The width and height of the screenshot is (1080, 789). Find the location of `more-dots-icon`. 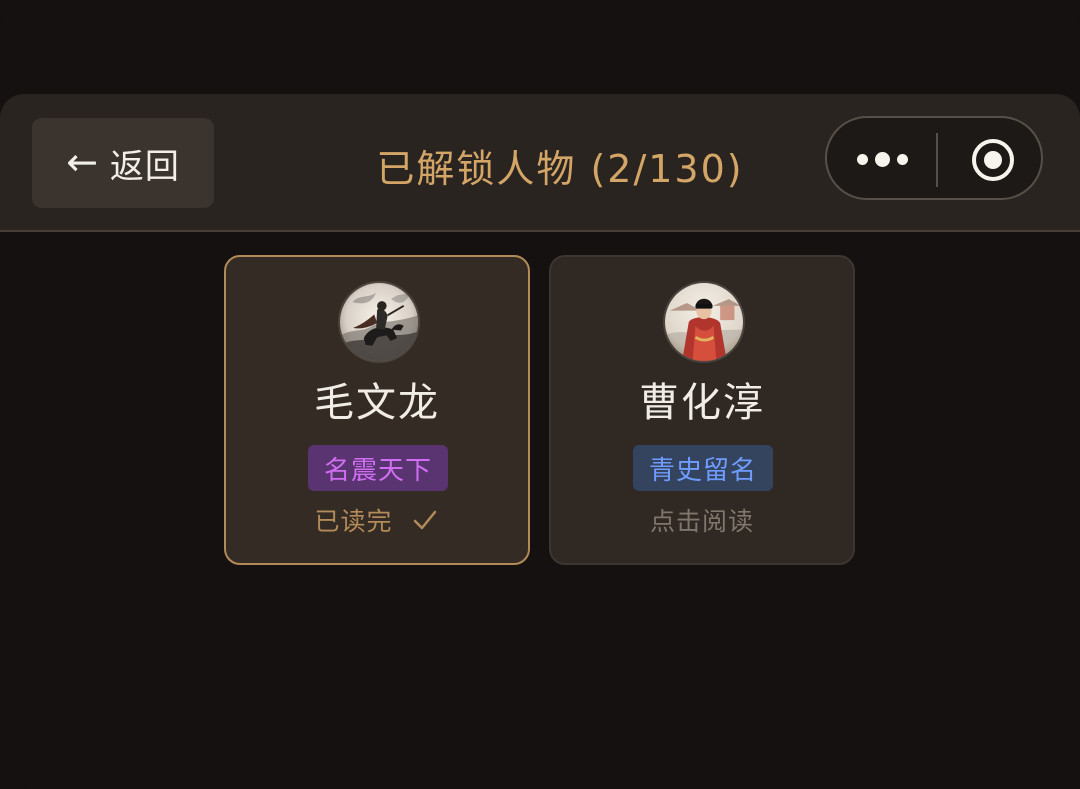

more-dots-icon is located at coordinates (882, 159).